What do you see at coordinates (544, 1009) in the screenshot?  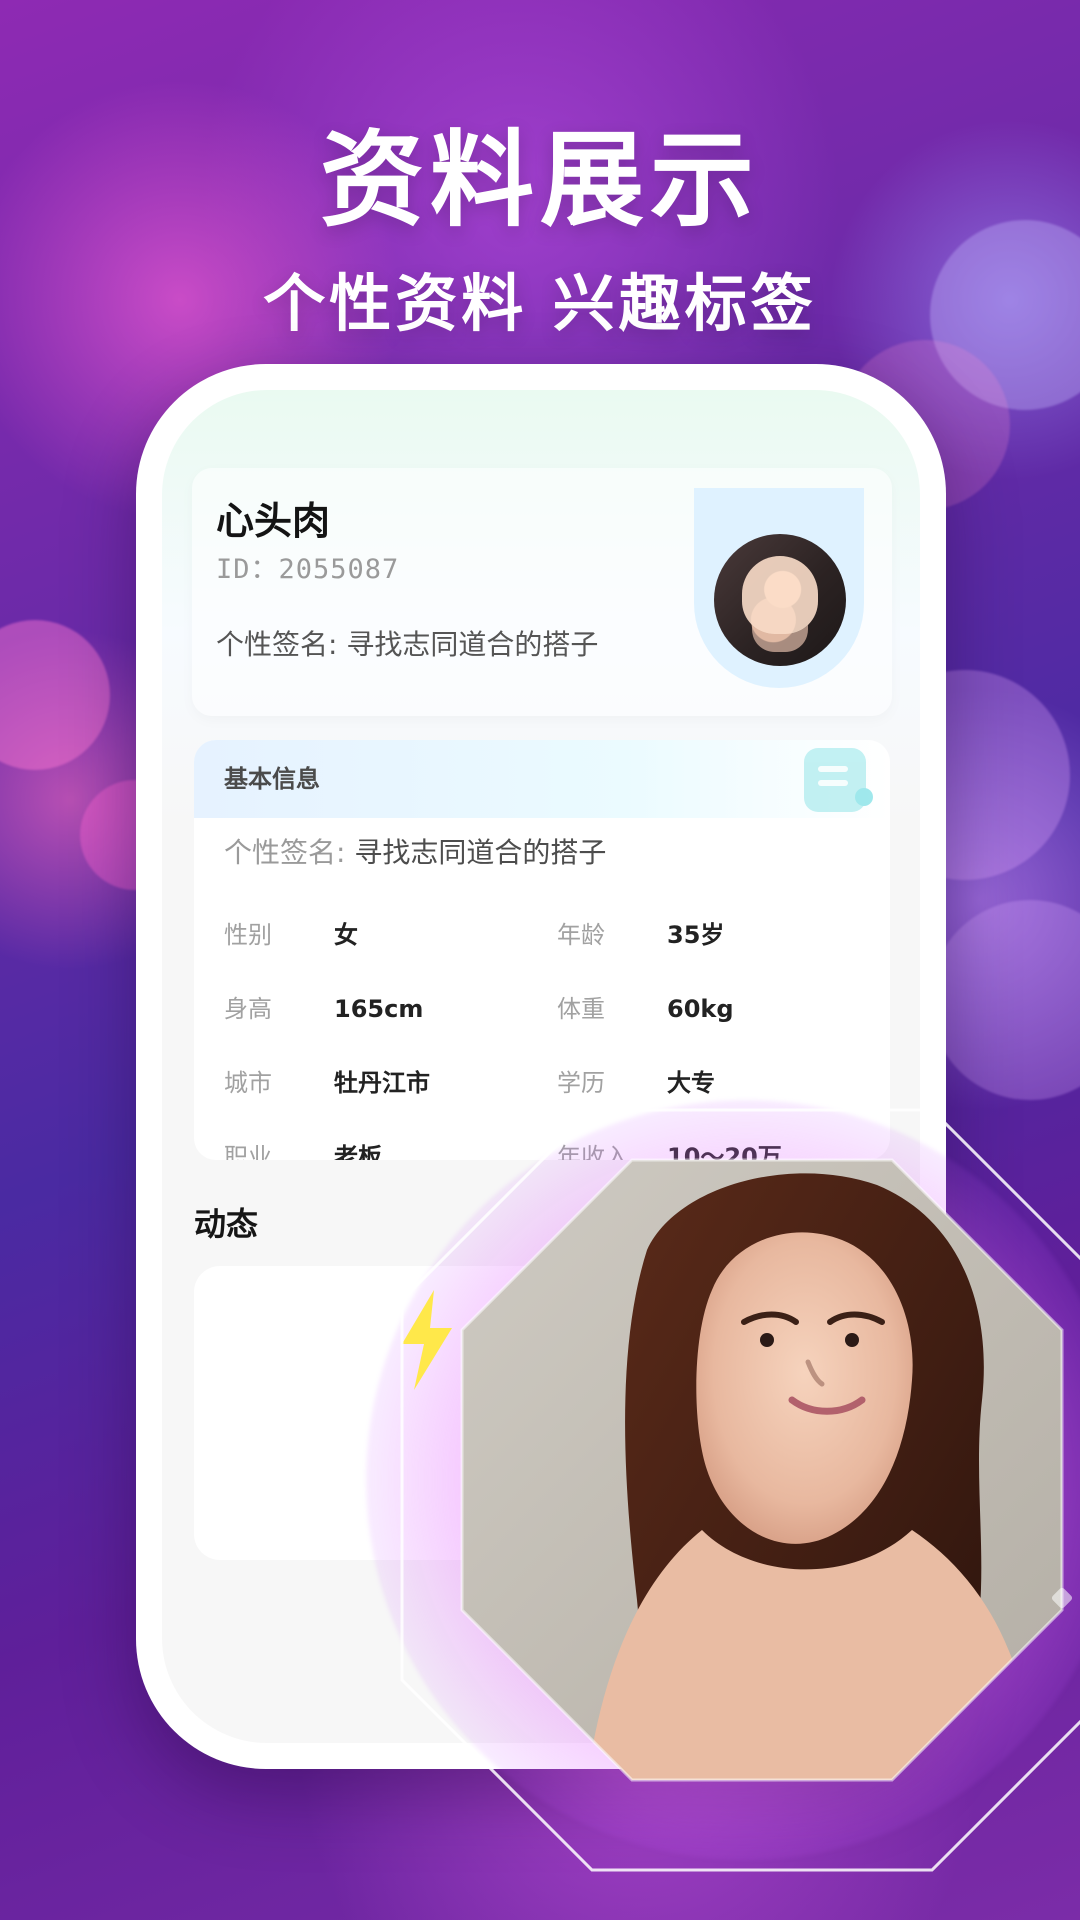 I see `info-row: 身高 165cm 体重 60kg` at bounding box center [544, 1009].